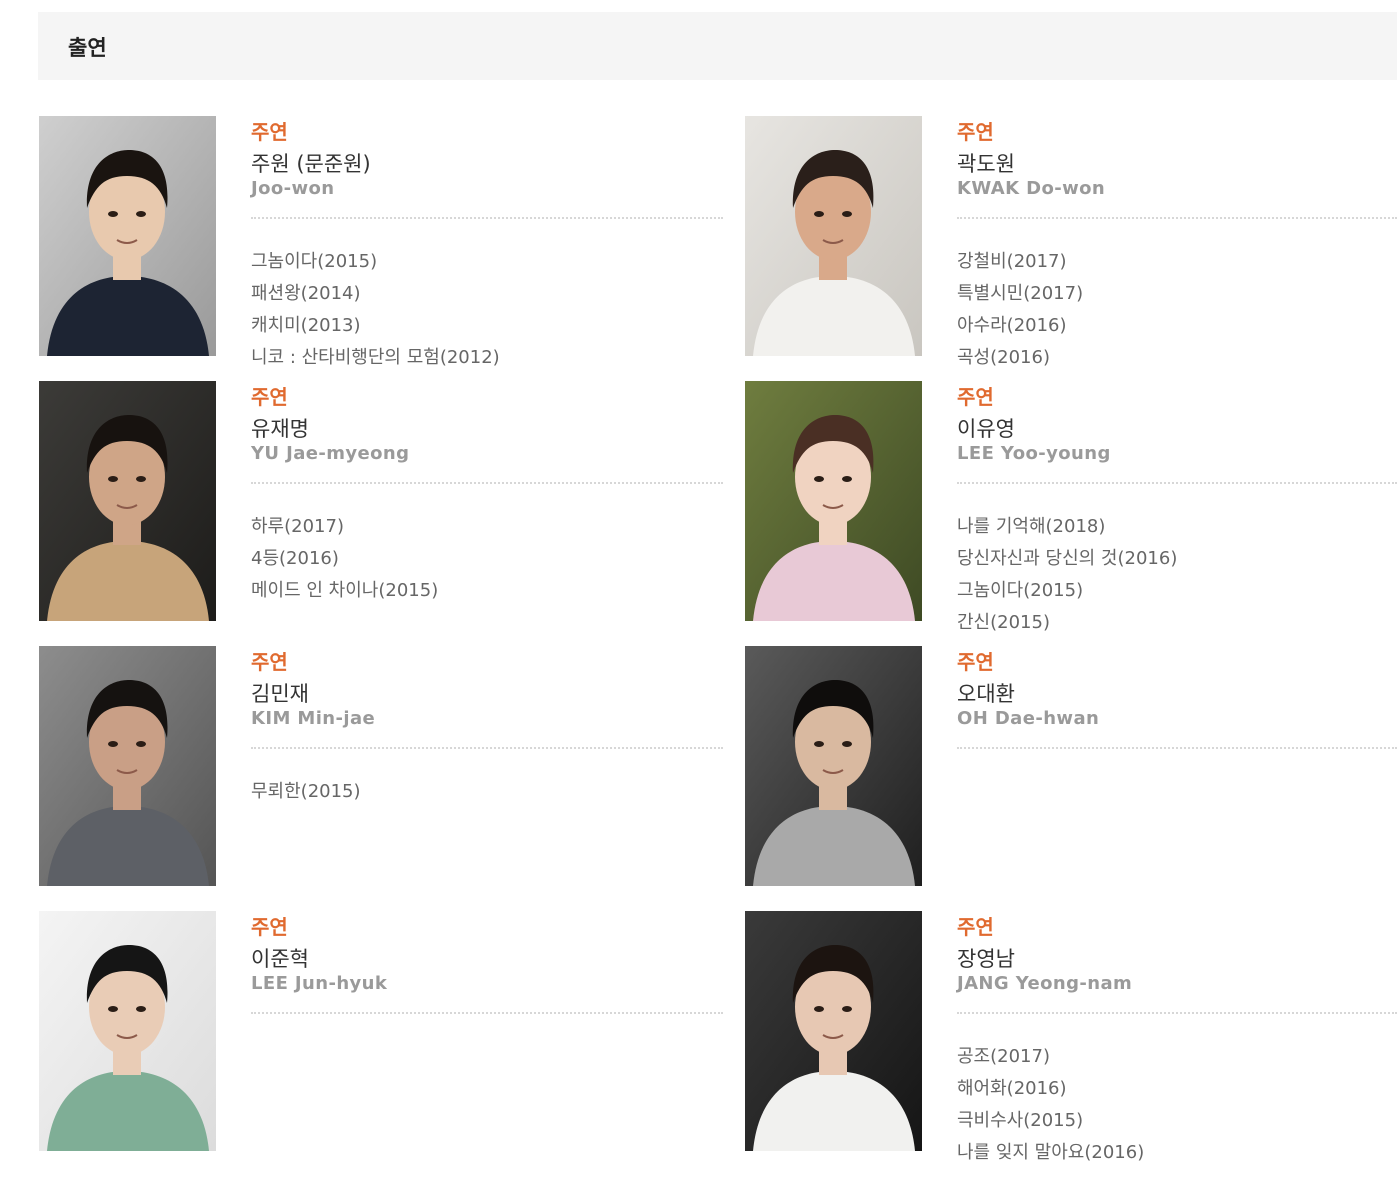  Describe the element at coordinates (1050, 1121) in the screenshot. I see `filmography-item: 극비수사(2015)` at that location.